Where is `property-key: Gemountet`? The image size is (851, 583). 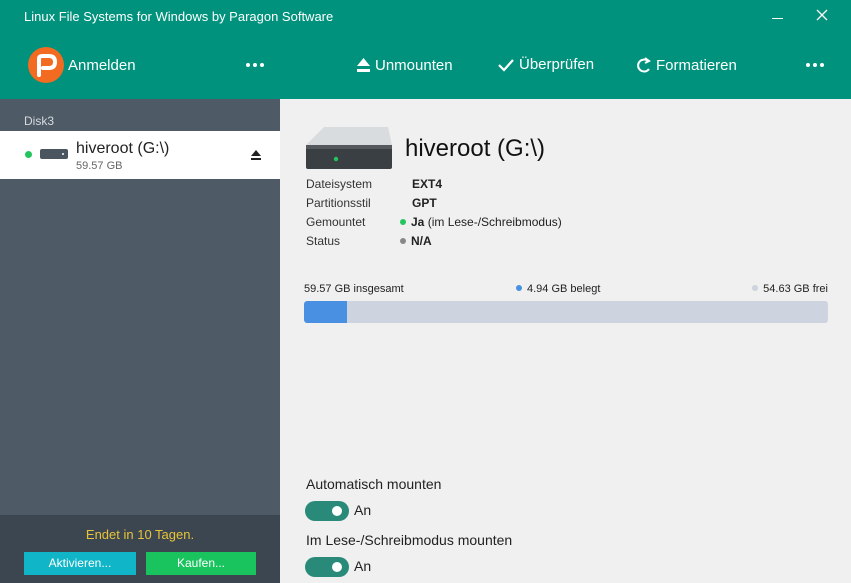
property-key: Gemountet is located at coordinates (336, 222).